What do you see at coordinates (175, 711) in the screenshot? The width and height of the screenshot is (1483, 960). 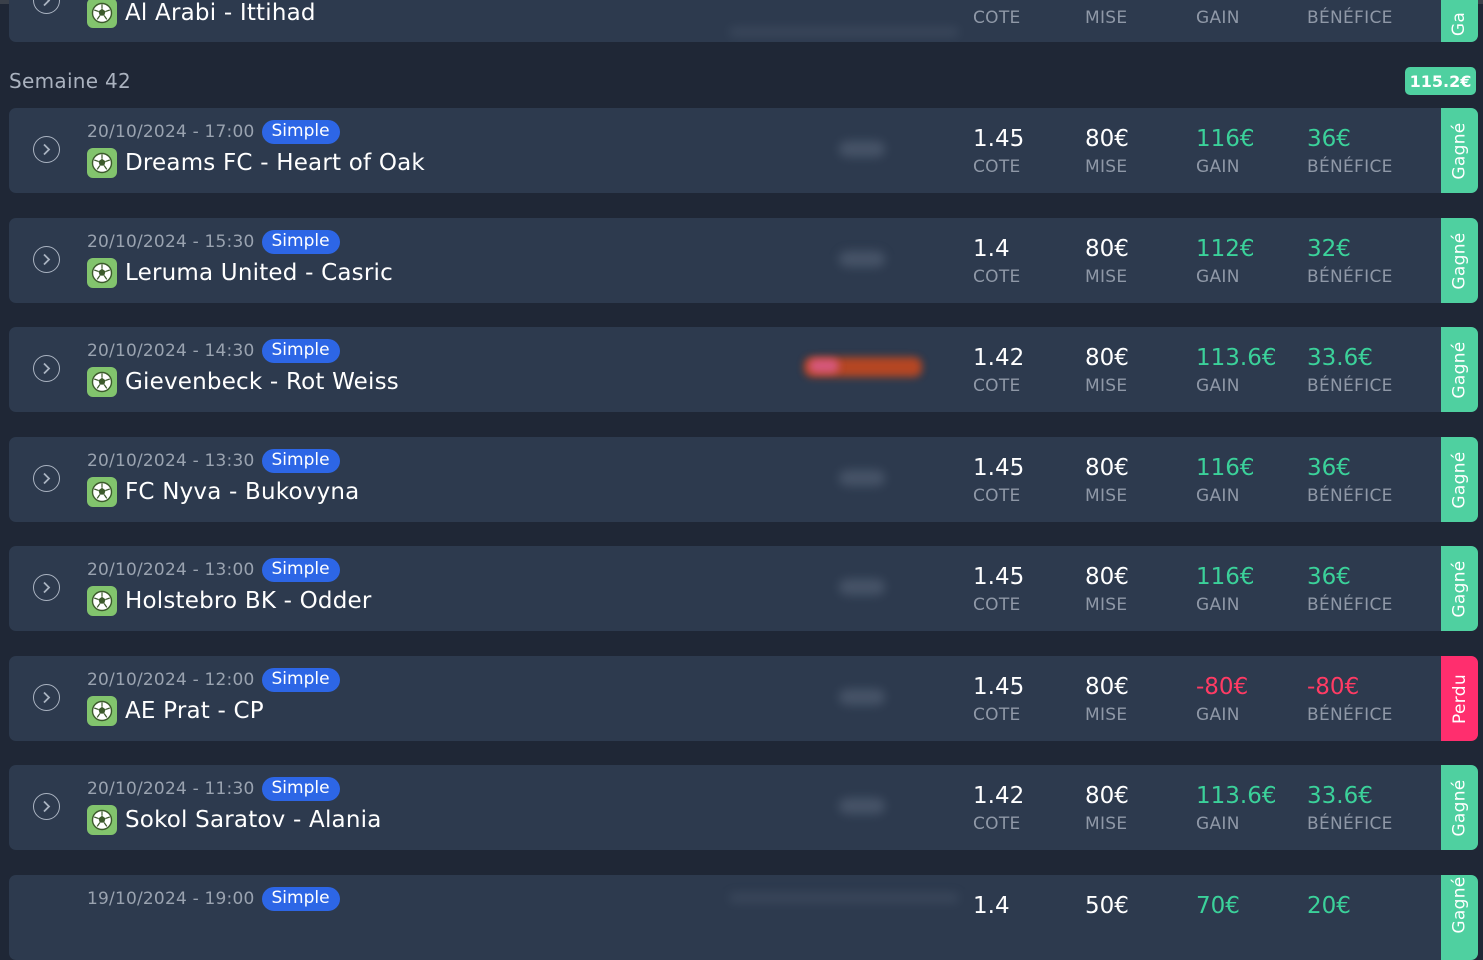 I see `match-row: AE Prat - CP` at bounding box center [175, 711].